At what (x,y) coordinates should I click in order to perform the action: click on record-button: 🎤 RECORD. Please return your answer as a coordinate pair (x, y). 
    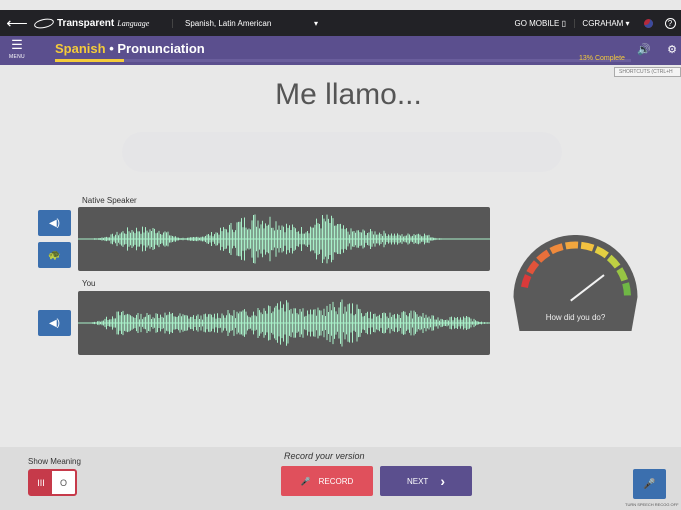
    Looking at the image, I should click on (327, 481).